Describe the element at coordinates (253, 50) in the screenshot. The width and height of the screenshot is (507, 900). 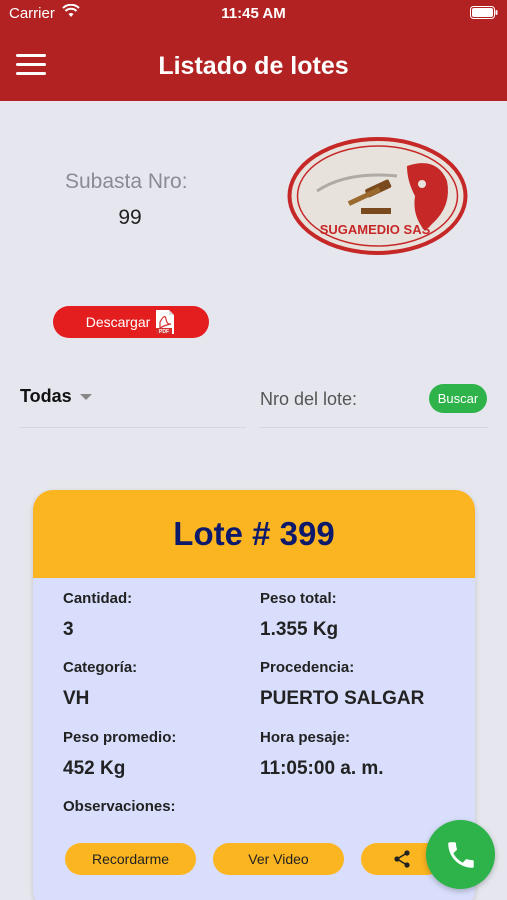
I see `app-header: Carrier 11:45 AM Listado de lotes` at that location.